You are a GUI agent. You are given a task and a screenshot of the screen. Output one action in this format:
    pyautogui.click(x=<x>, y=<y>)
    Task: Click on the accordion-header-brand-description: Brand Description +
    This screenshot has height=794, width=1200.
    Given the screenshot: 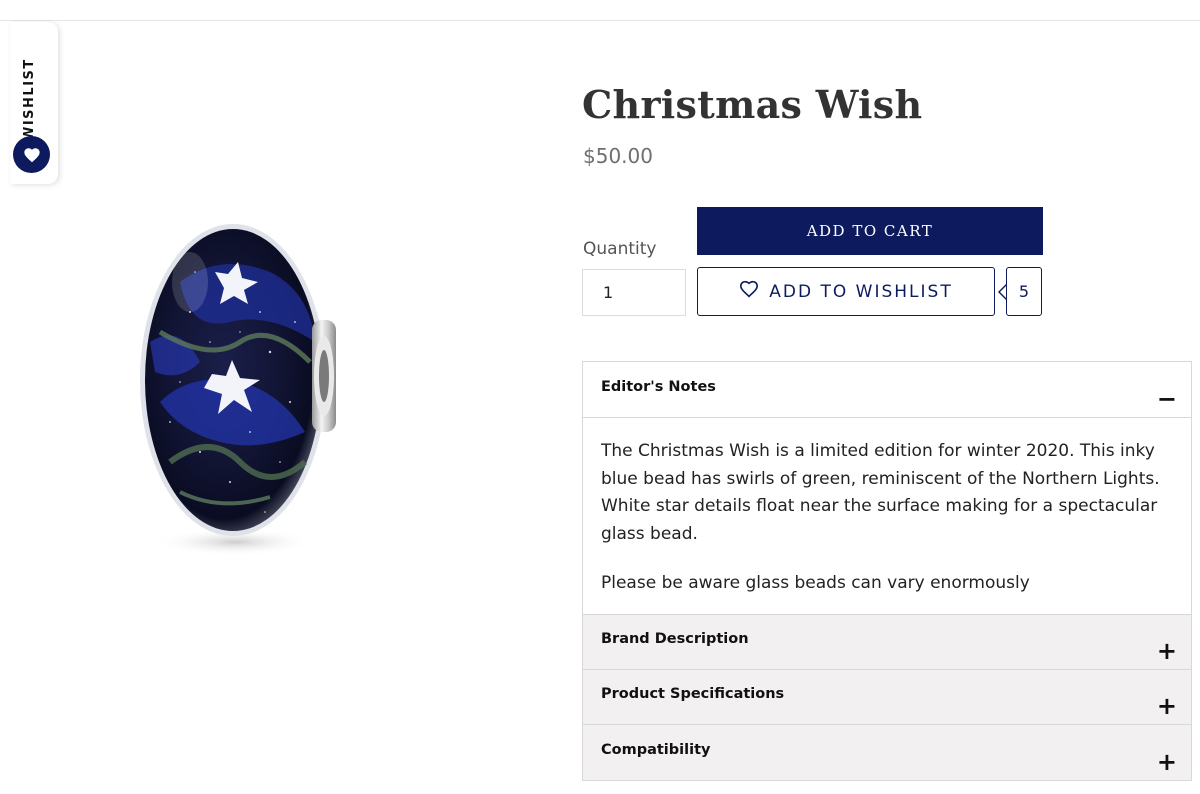 What is the action you would take?
    pyautogui.click(x=887, y=642)
    